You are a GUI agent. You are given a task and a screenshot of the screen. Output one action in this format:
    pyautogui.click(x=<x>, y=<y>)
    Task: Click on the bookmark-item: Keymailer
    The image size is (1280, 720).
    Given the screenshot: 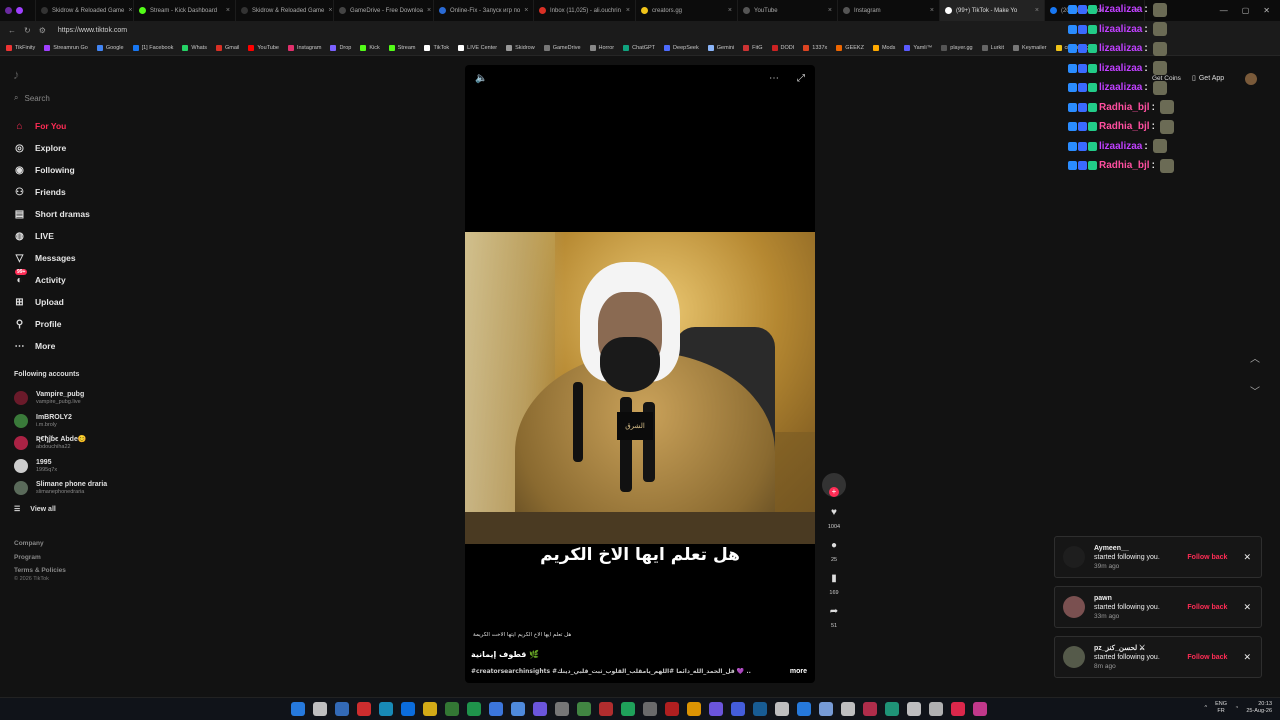 What is the action you would take?
    pyautogui.click(x=1030, y=47)
    